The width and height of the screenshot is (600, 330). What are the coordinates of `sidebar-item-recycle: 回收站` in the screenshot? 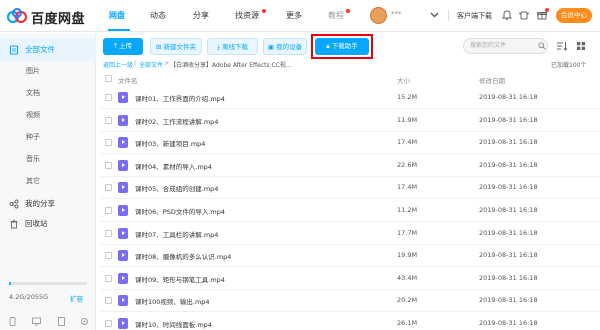 It's located at (48, 224).